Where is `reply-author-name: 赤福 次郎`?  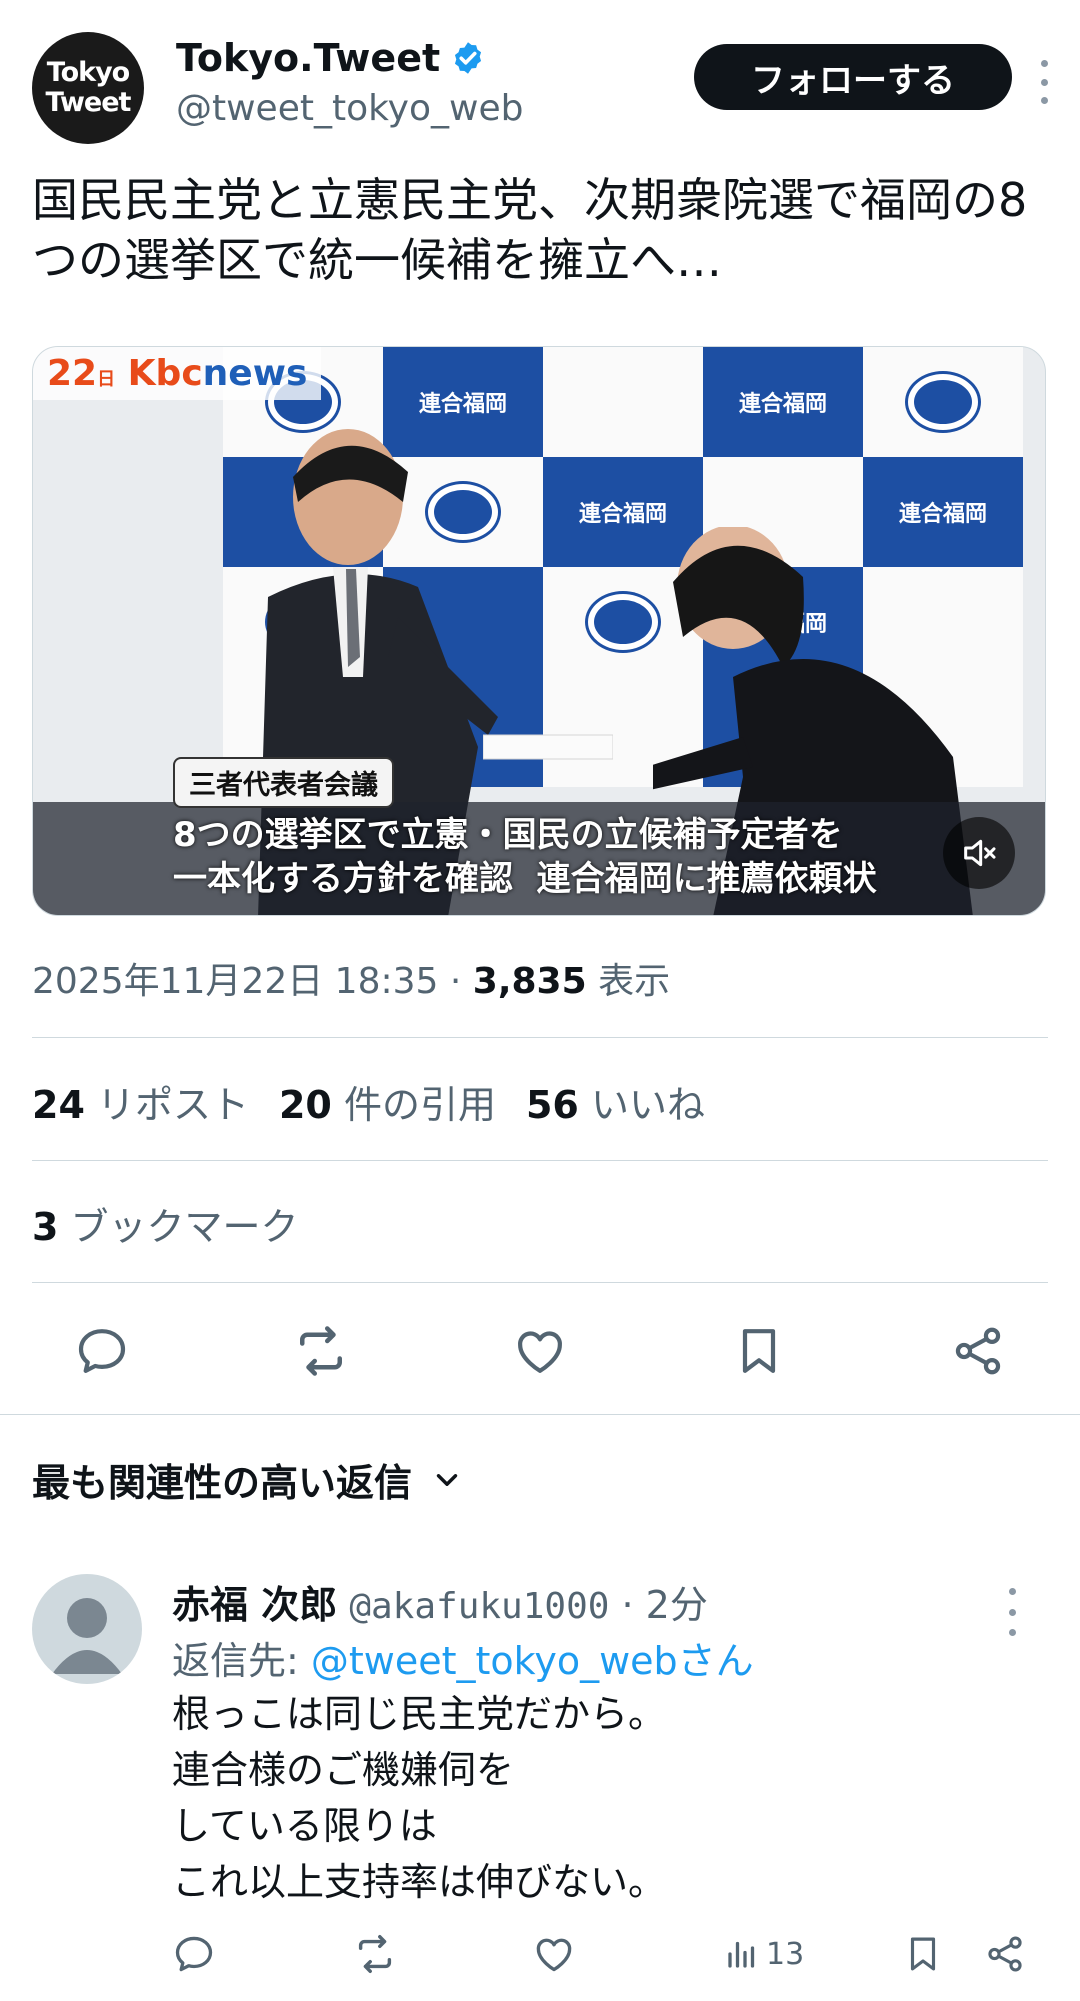
reply-author-name: 赤福 次郎 is located at coordinates (254, 1605).